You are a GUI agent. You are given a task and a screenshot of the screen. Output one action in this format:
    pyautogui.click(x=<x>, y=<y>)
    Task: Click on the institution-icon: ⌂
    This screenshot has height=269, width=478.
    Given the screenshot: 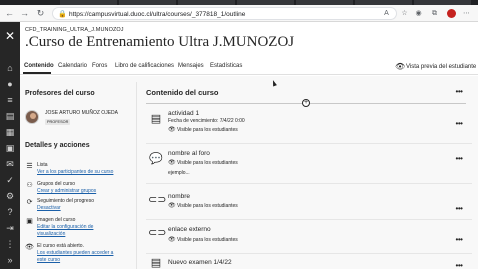 What is the action you would take?
    pyautogui.click(x=10, y=68)
    